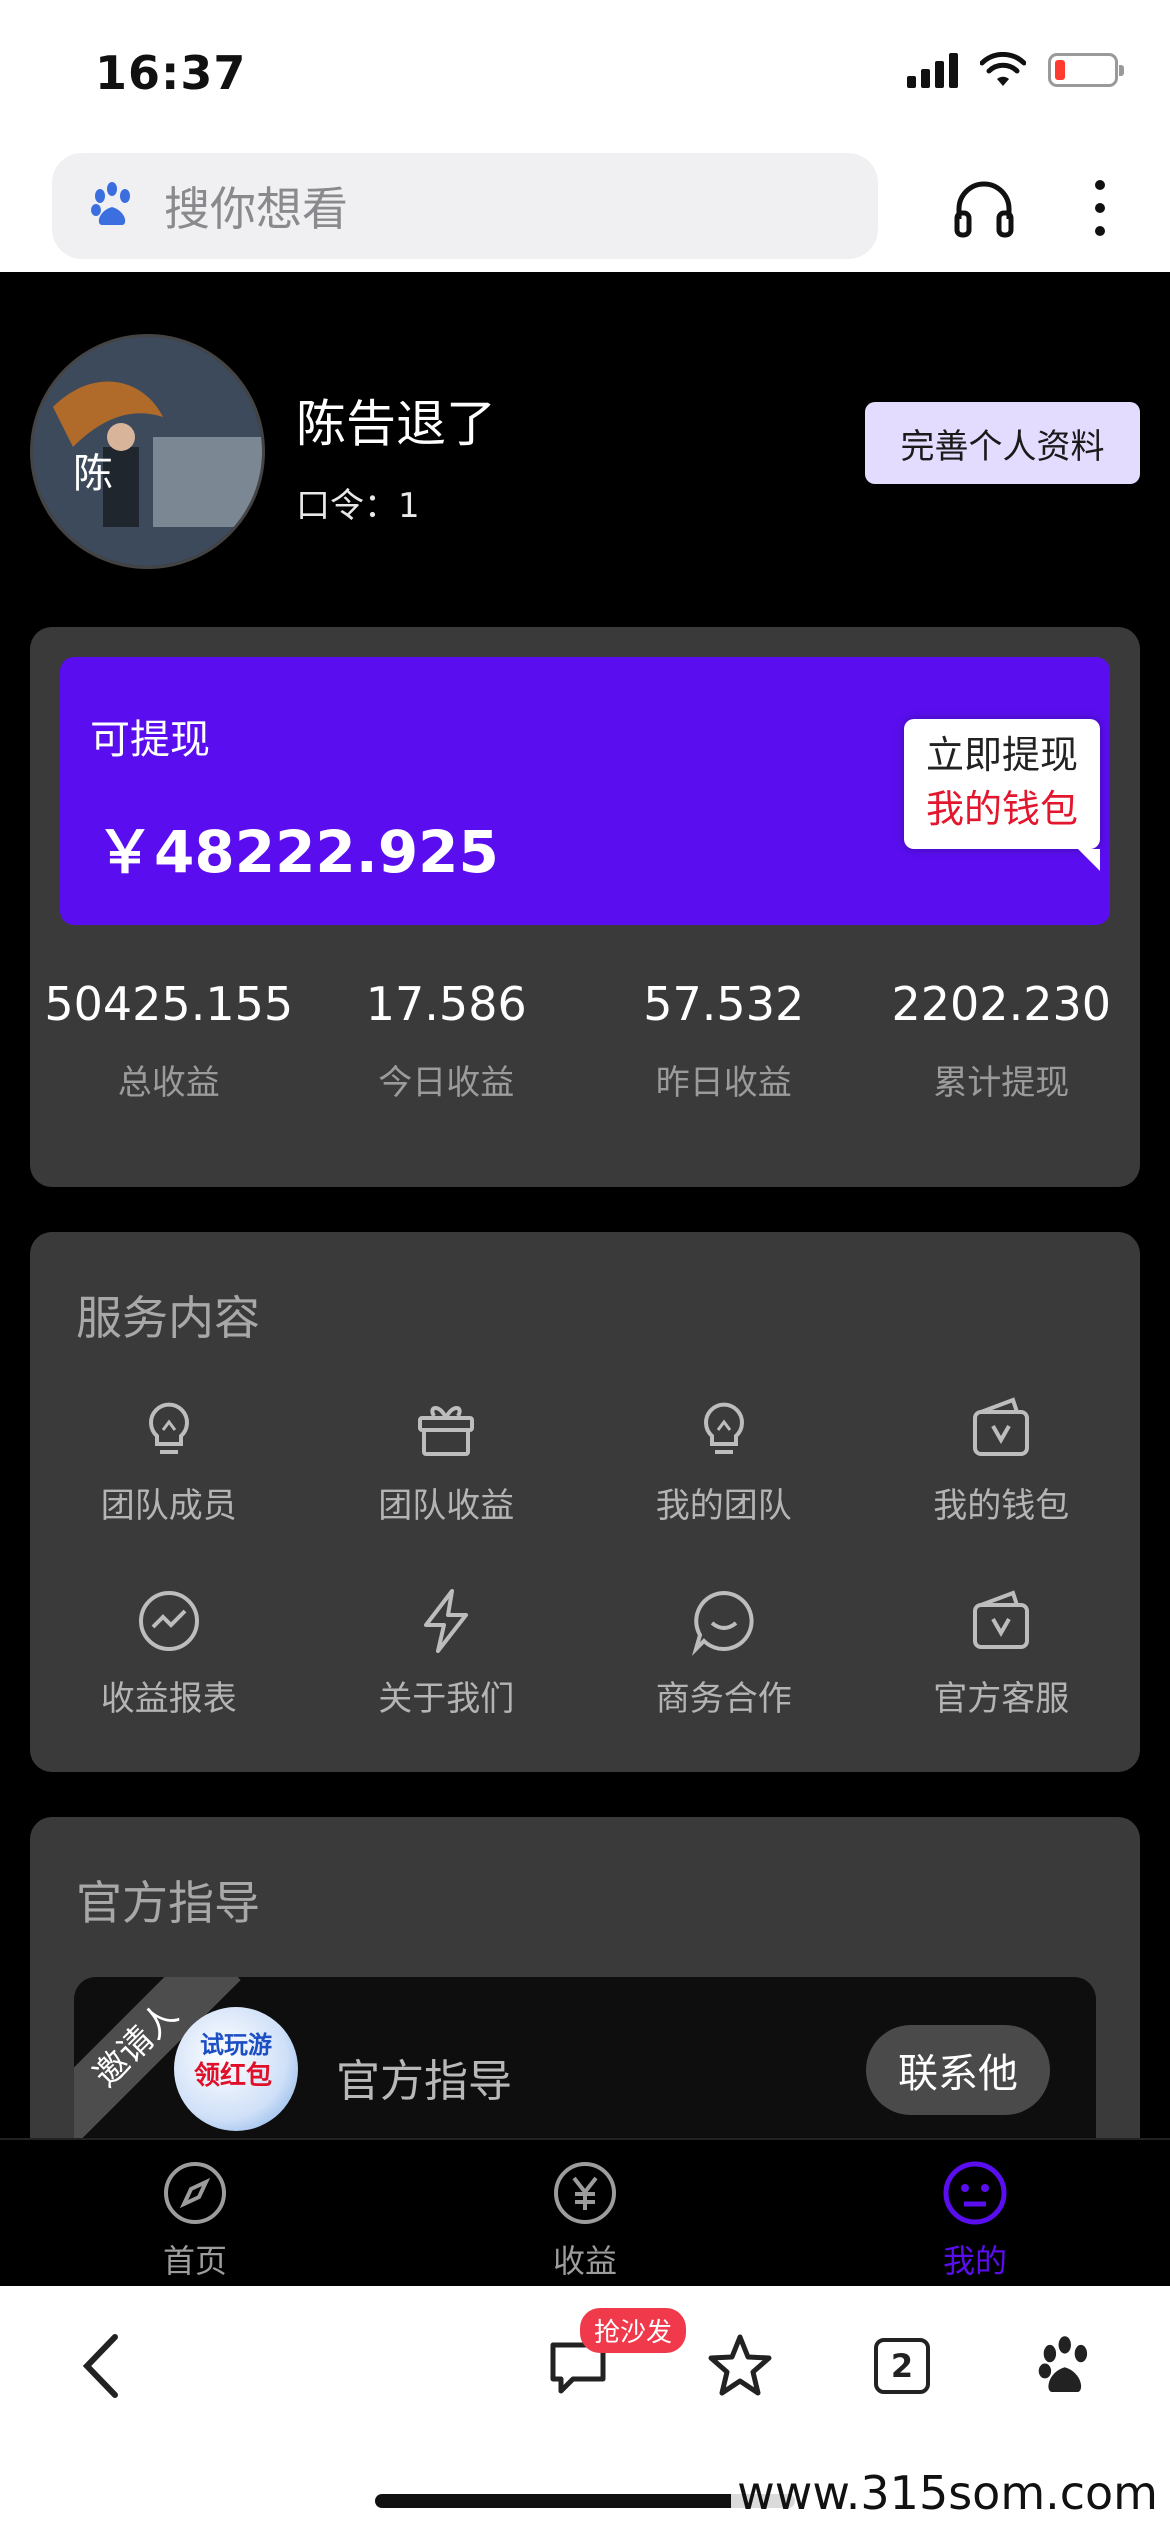 This screenshot has width=1170, height=2532. Describe the element at coordinates (984, 208) in the screenshot. I see `headphones-icon` at that location.